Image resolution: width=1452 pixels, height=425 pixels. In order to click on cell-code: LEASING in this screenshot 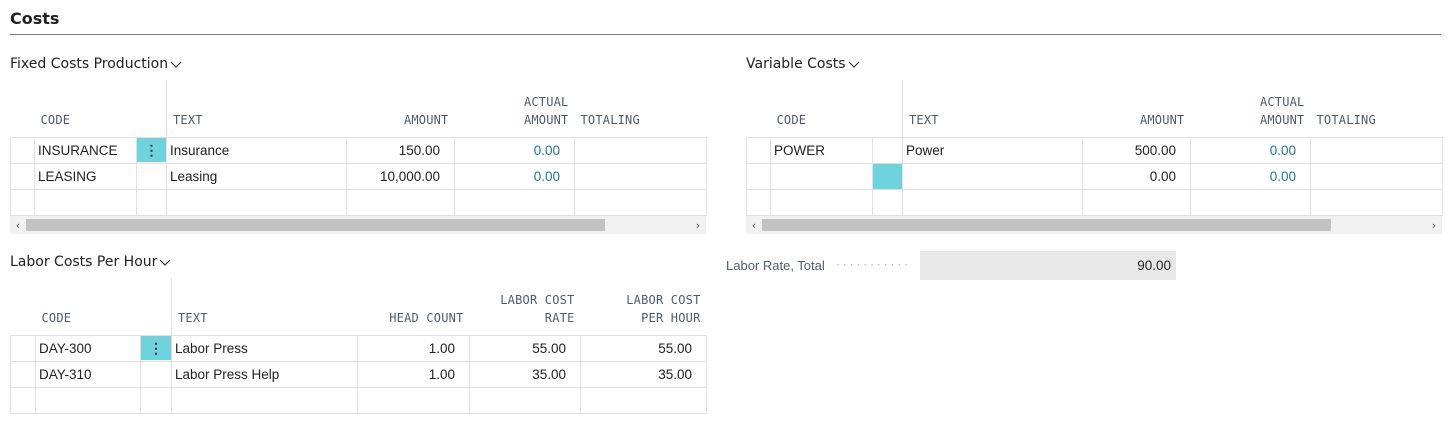, I will do `click(85, 176)`.